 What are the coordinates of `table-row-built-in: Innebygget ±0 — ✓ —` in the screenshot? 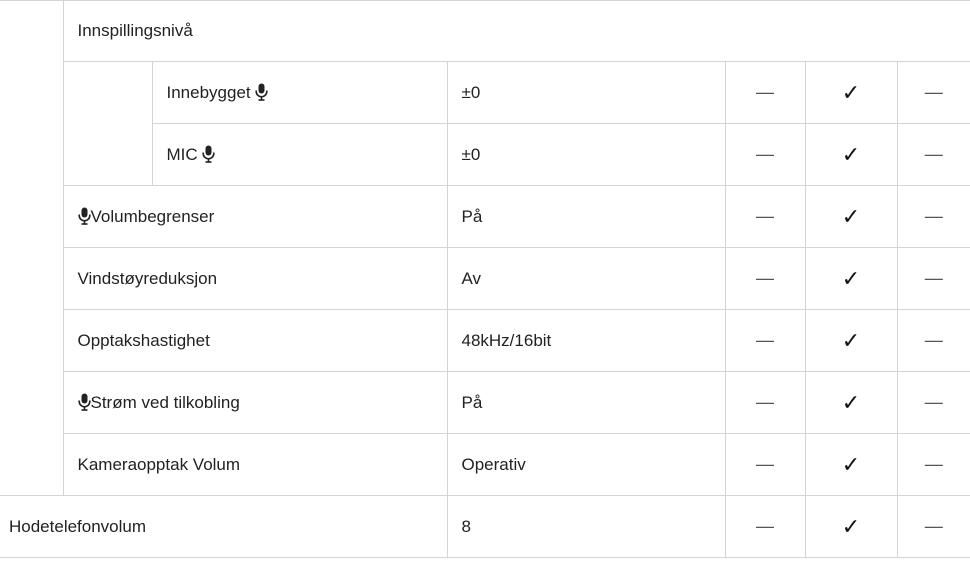 It's located at (485, 92).